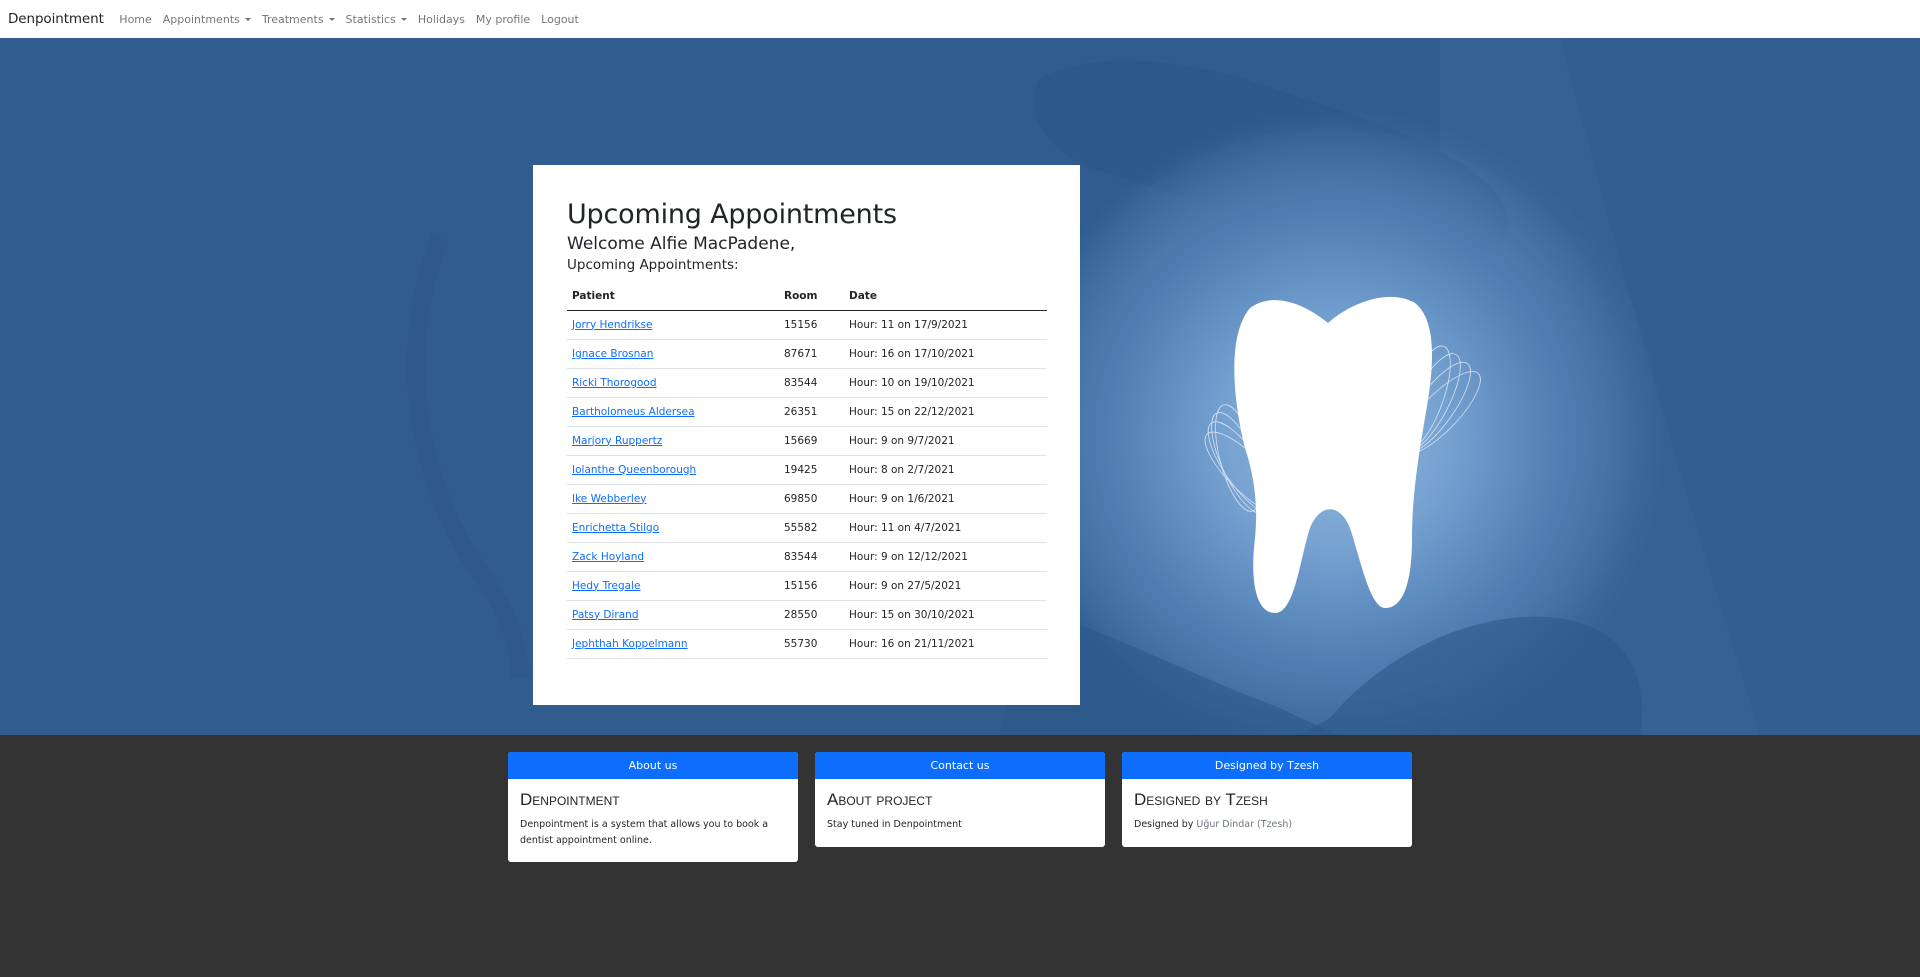 The height and width of the screenshot is (977, 1920). I want to click on room-cell: 26351, so click(811, 412).